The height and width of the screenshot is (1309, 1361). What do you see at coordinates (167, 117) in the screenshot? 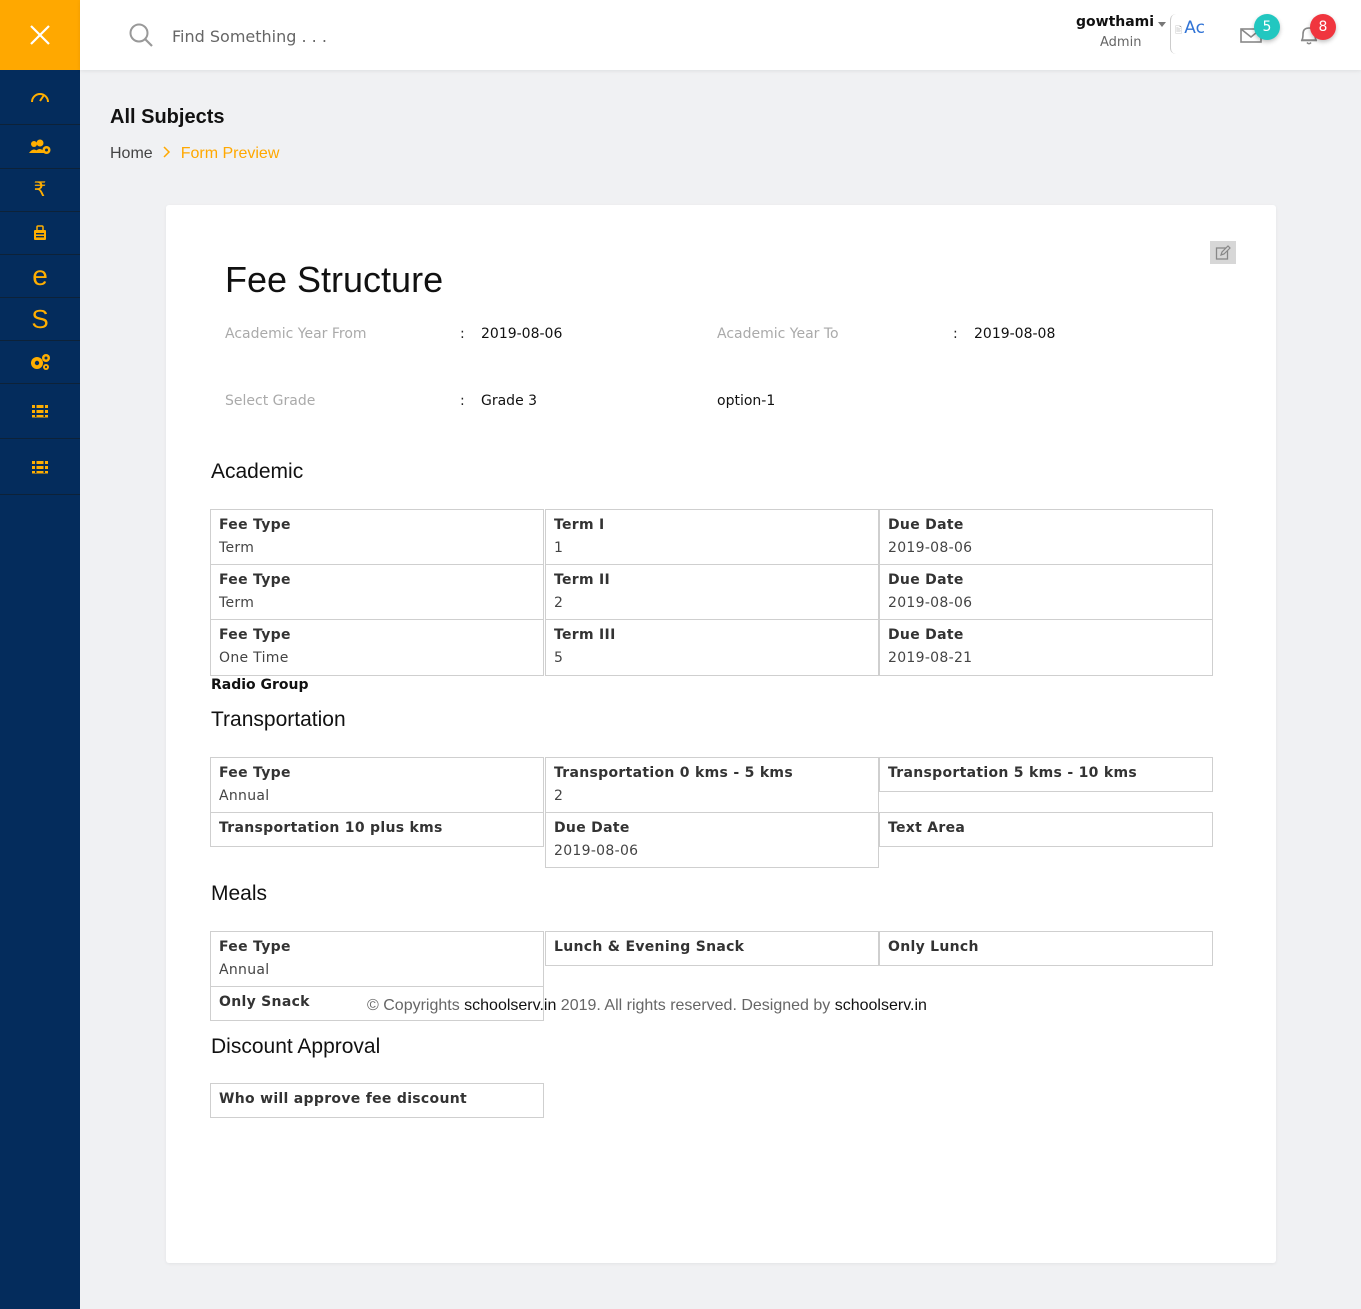
I see `page-title: All Subjects` at bounding box center [167, 117].